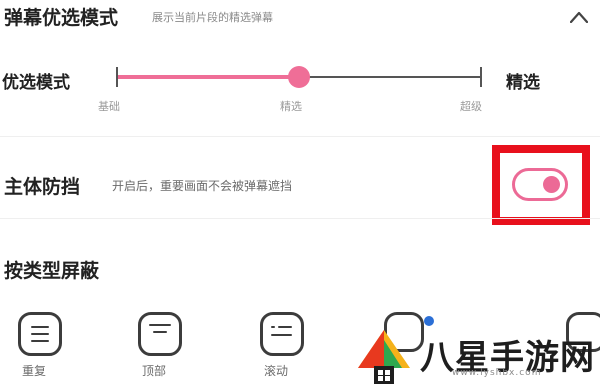 Image resolution: width=600 pixels, height=390 pixels. What do you see at coordinates (291, 106) in the screenshot?
I see `level-label-selected: 精选` at bounding box center [291, 106].